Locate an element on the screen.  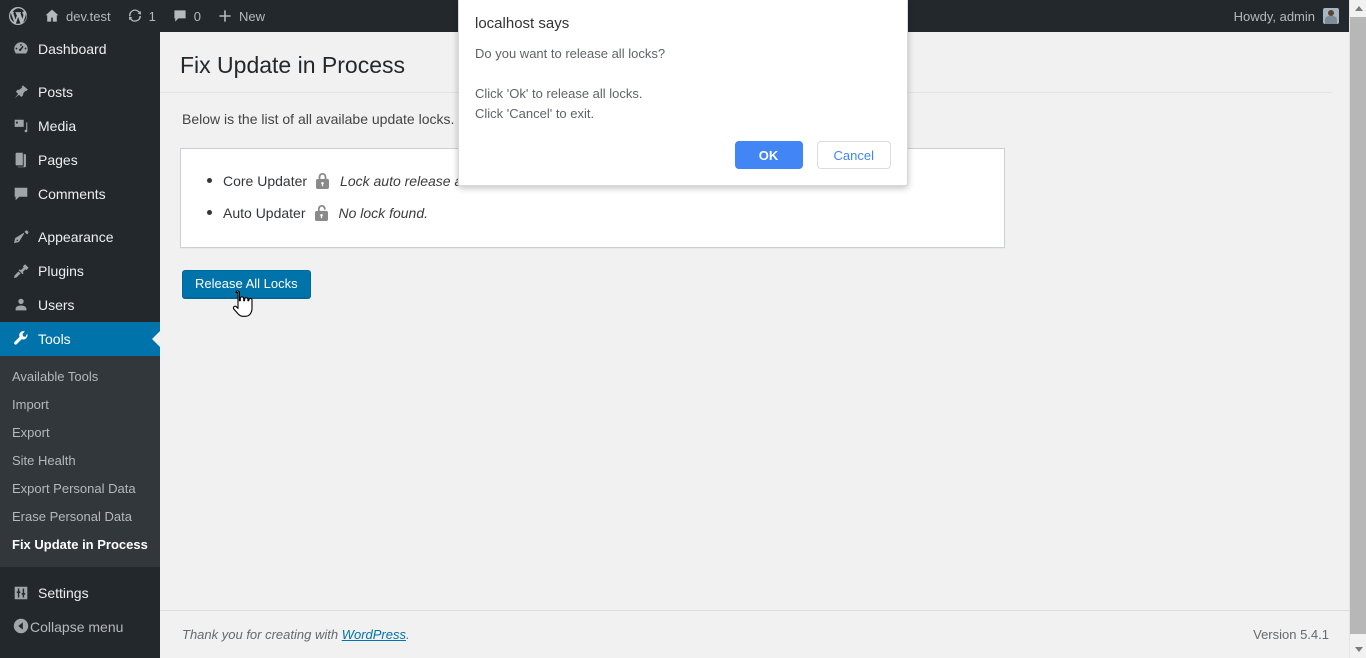
submenu-item-fix-update-in-process: Fix Update in Process is located at coordinates (80, 545).